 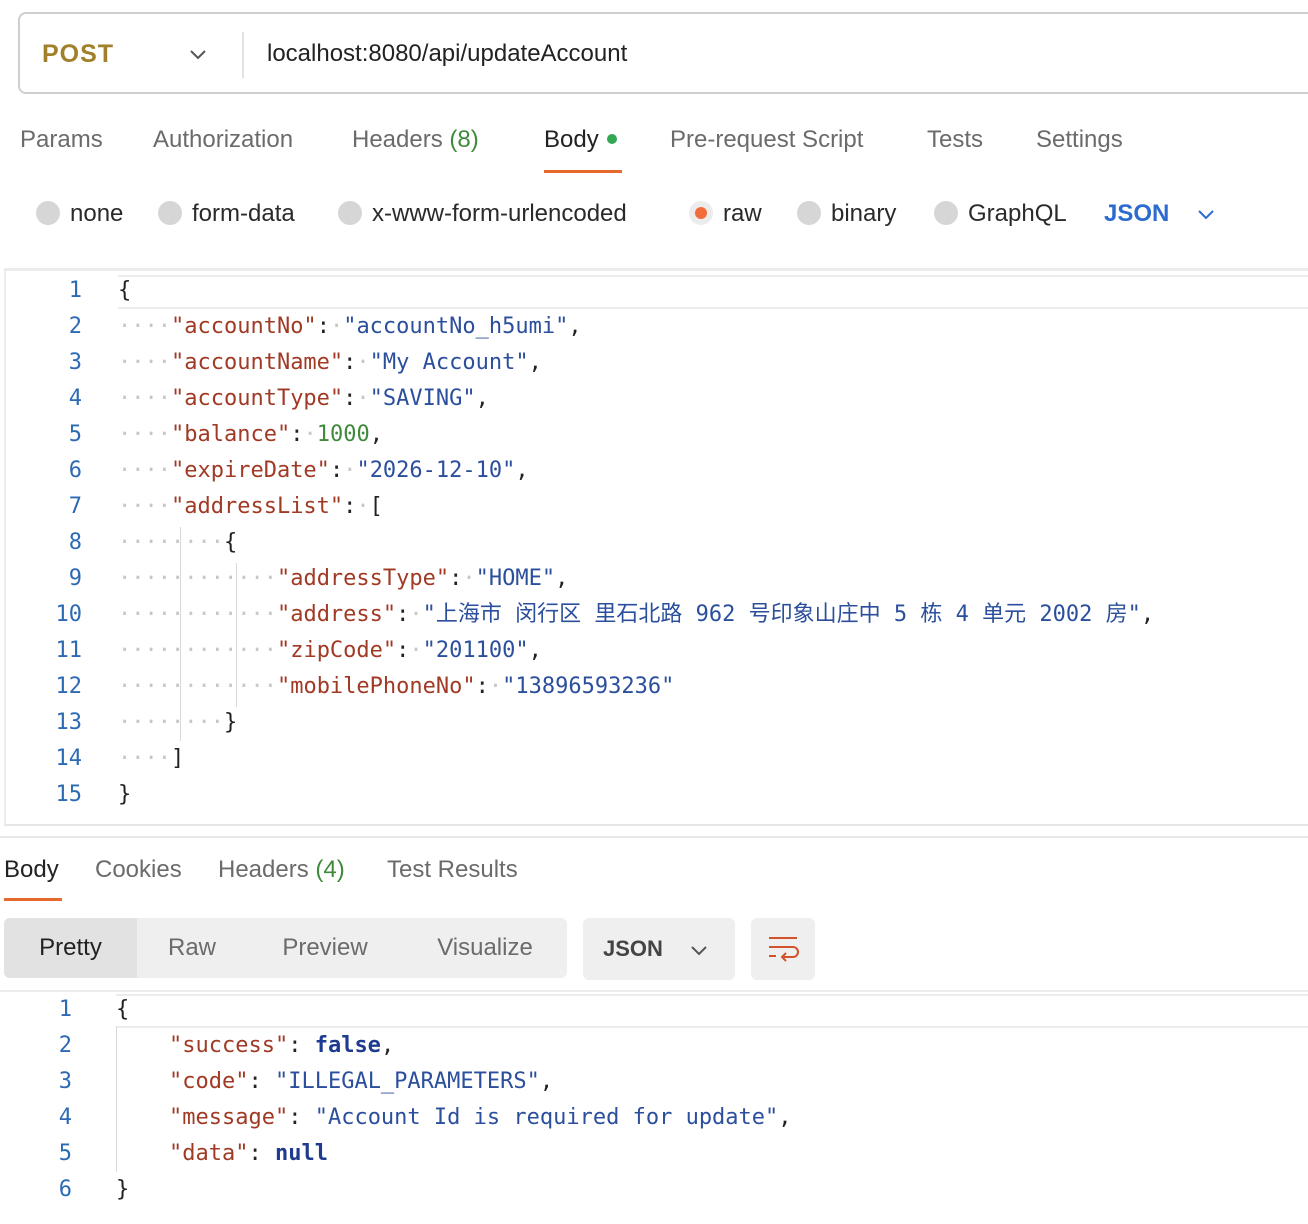 I want to click on mobilePhoneNo-value: 13896593236, so click(x=588, y=686).